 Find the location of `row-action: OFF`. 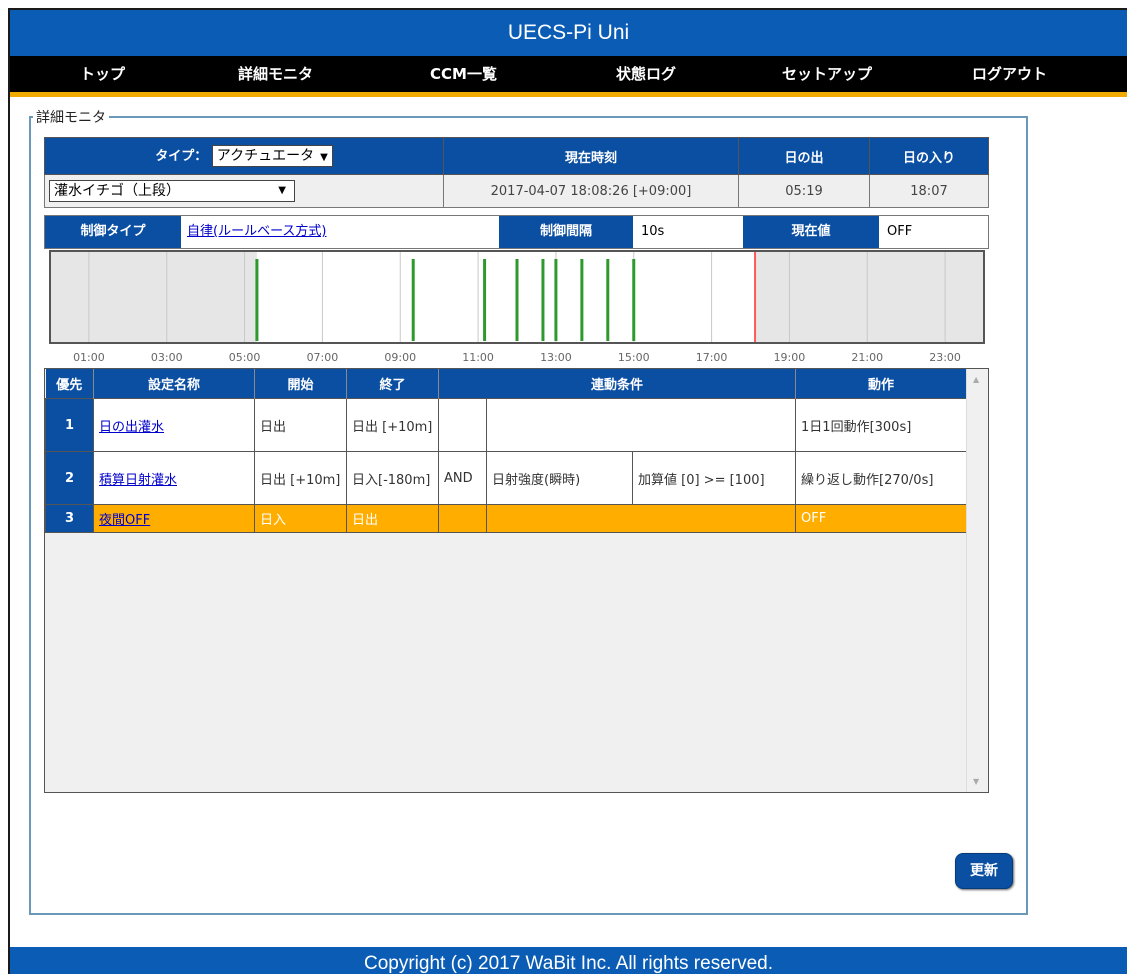

row-action: OFF is located at coordinates (881, 518).